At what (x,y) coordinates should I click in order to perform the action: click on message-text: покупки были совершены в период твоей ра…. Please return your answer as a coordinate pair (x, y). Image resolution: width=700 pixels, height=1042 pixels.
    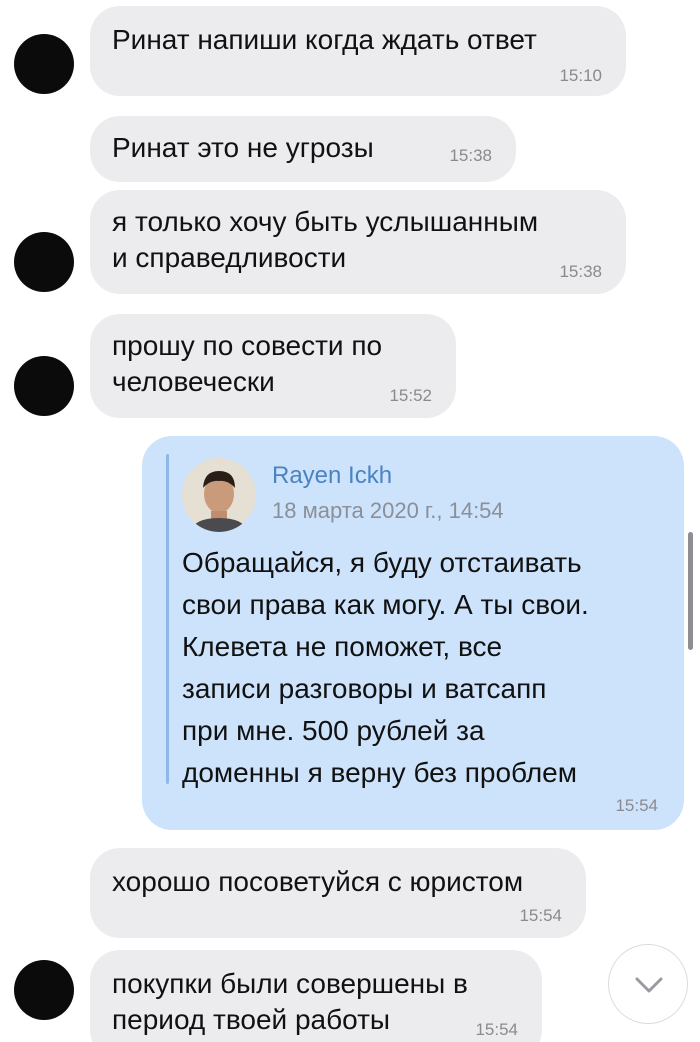
    Looking at the image, I should click on (290, 1001).